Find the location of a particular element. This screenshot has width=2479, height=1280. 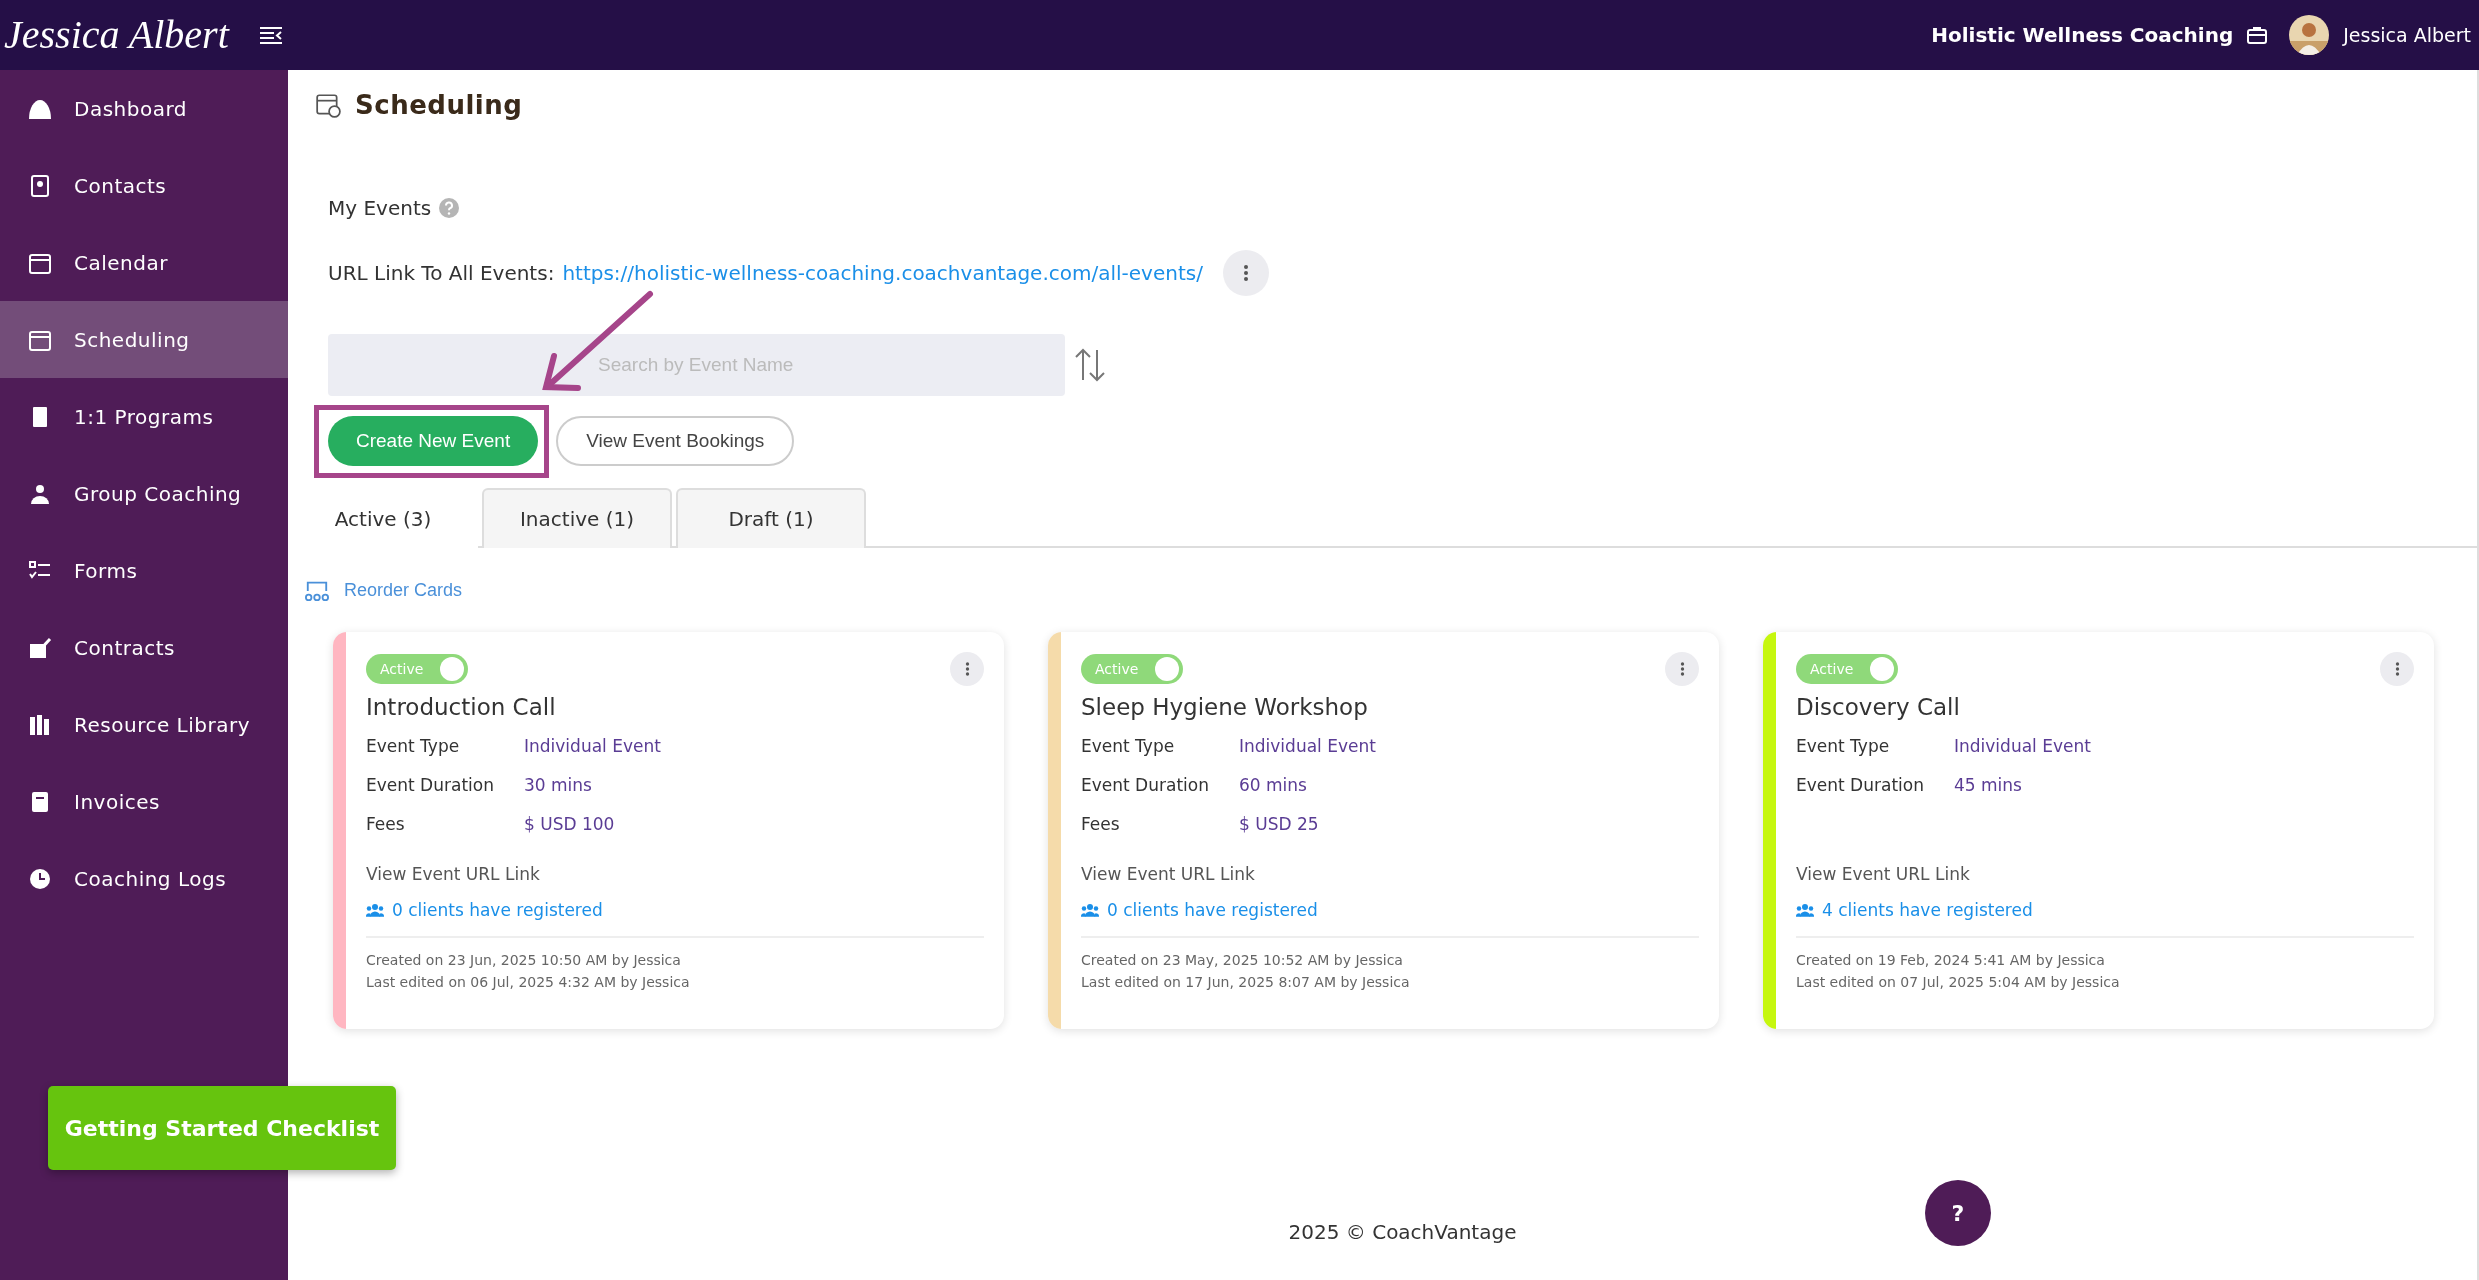

sidebar-item: Coaching Logs is located at coordinates (144, 878).